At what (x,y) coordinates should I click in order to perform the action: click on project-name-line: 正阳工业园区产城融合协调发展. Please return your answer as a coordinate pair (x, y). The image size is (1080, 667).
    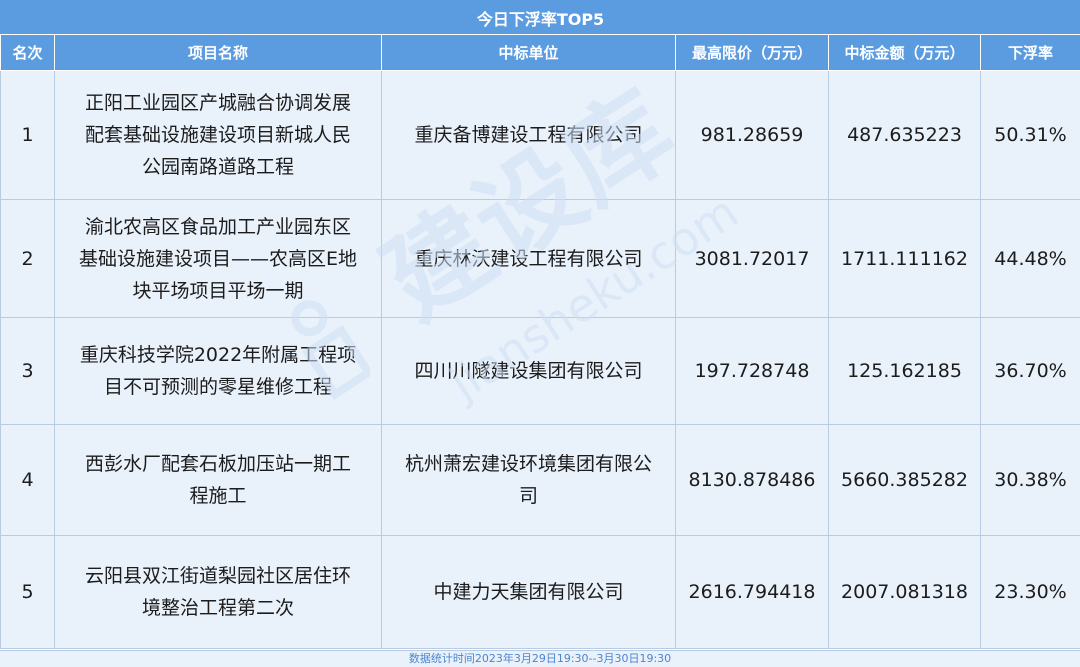
    Looking at the image, I should click on (217, 103).